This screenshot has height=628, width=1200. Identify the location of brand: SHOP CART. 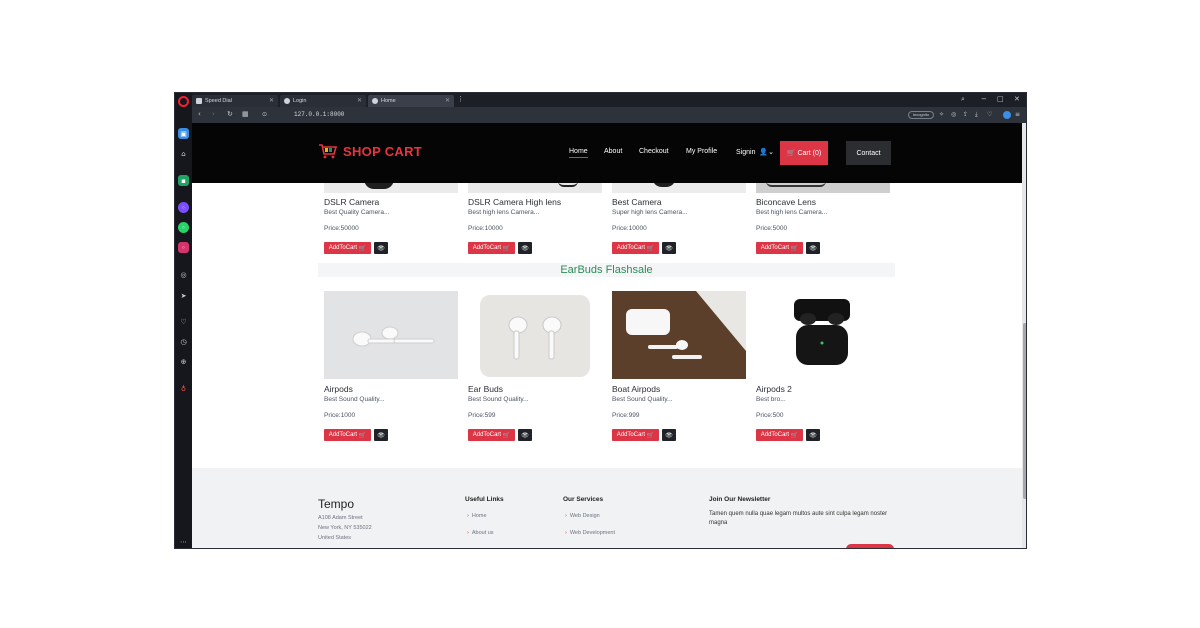
(370, 151).